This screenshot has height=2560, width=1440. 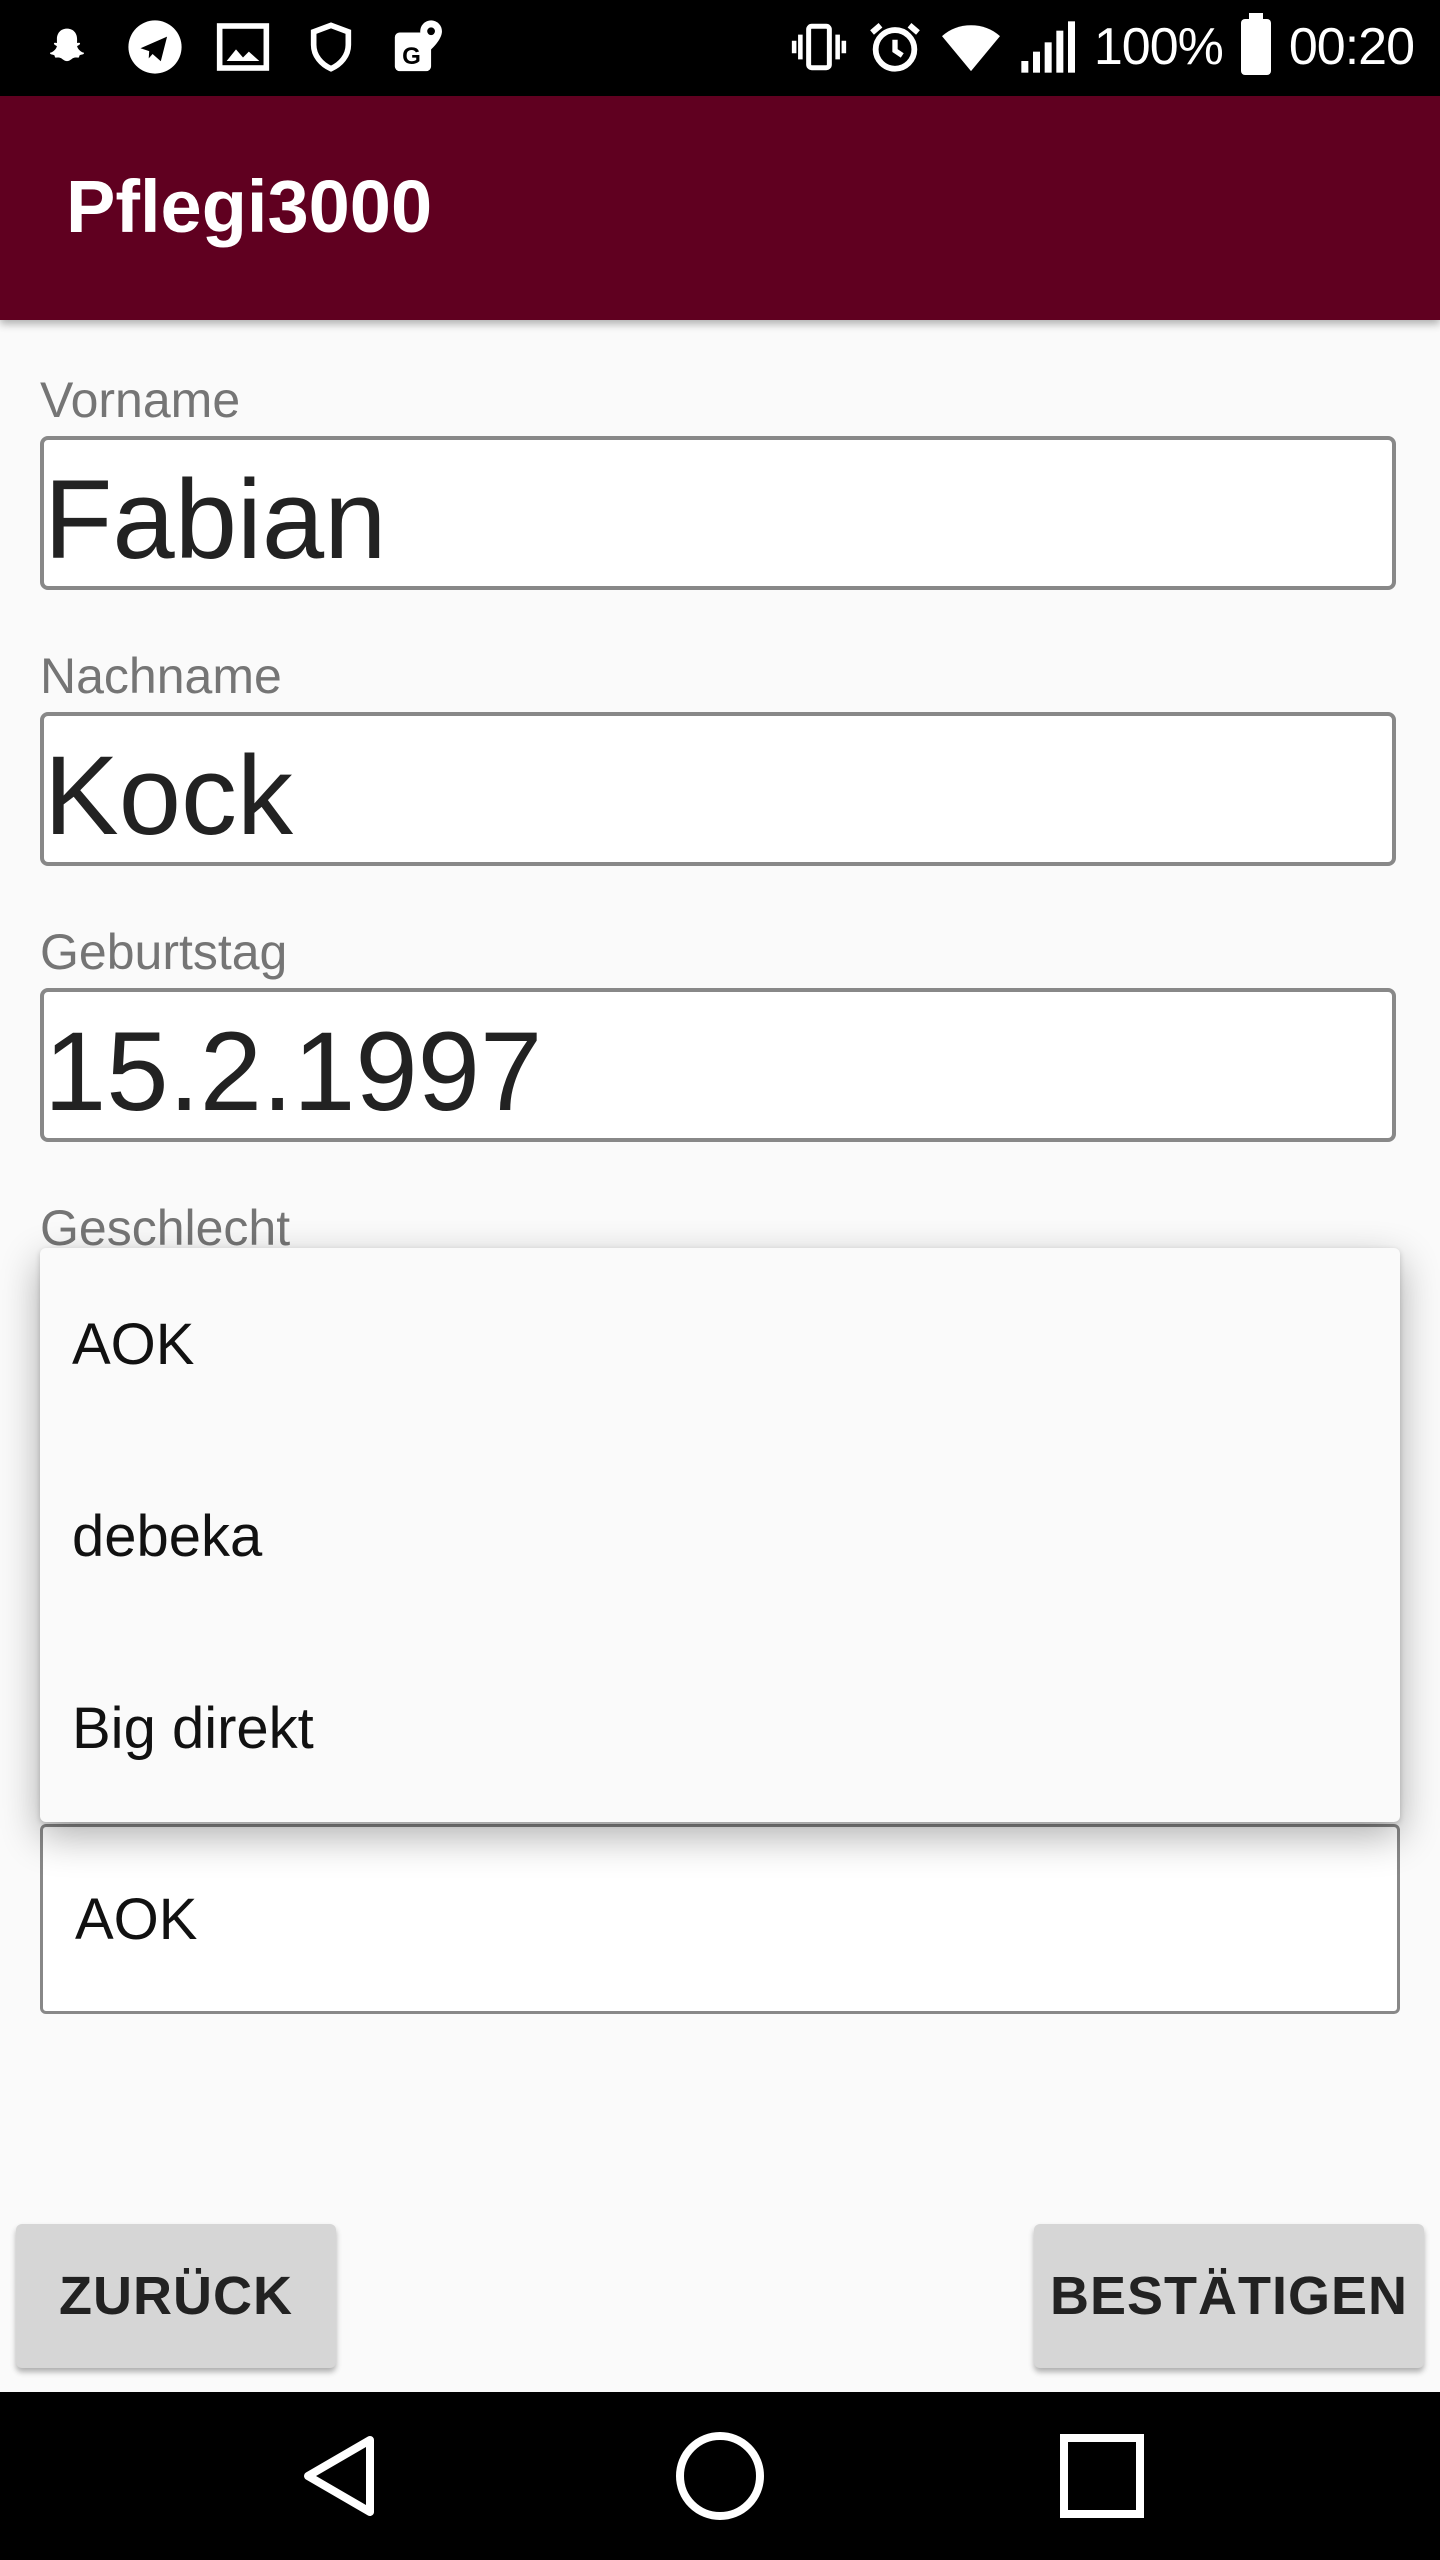 What do you see at coordinates (136, 1919) in the screenshot?
I see `insurance-select-value: AOK` at bounding box center [136, 1919].